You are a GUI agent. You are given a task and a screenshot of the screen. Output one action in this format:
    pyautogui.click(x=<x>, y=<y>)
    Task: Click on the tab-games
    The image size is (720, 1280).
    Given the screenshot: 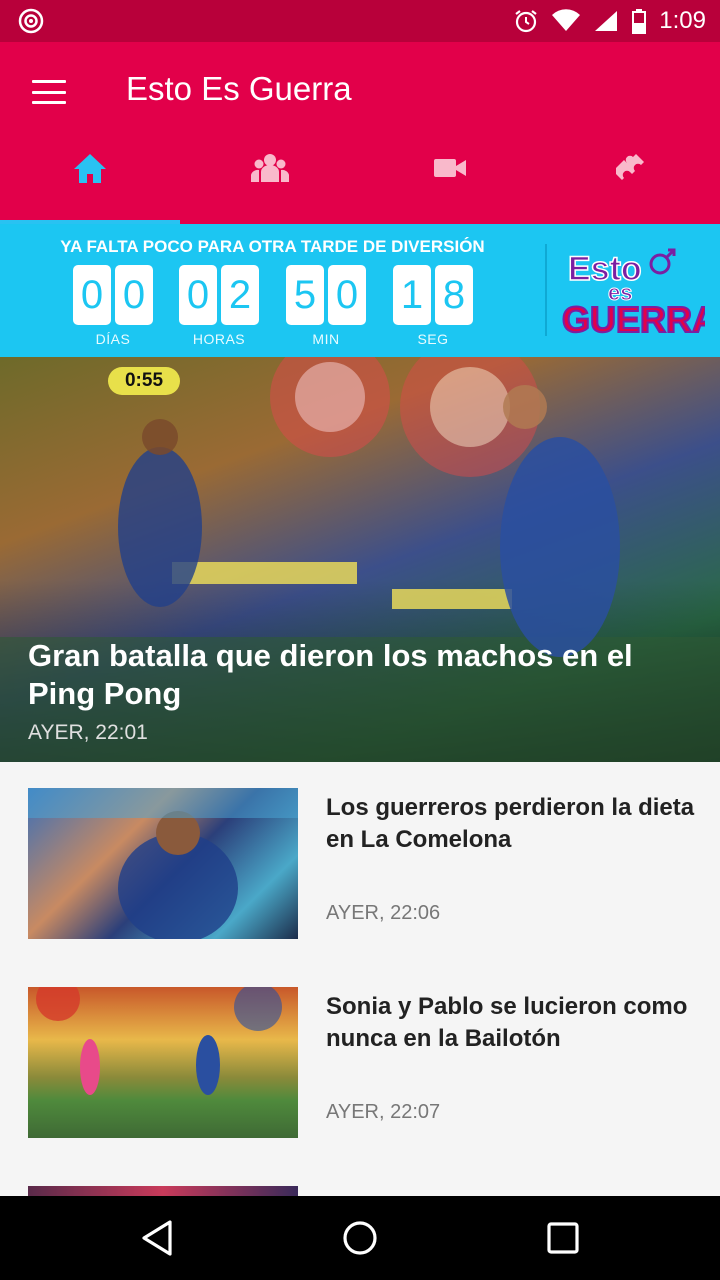 What is the action you would take?
    pyautogui.click(x=630, y=183)
    